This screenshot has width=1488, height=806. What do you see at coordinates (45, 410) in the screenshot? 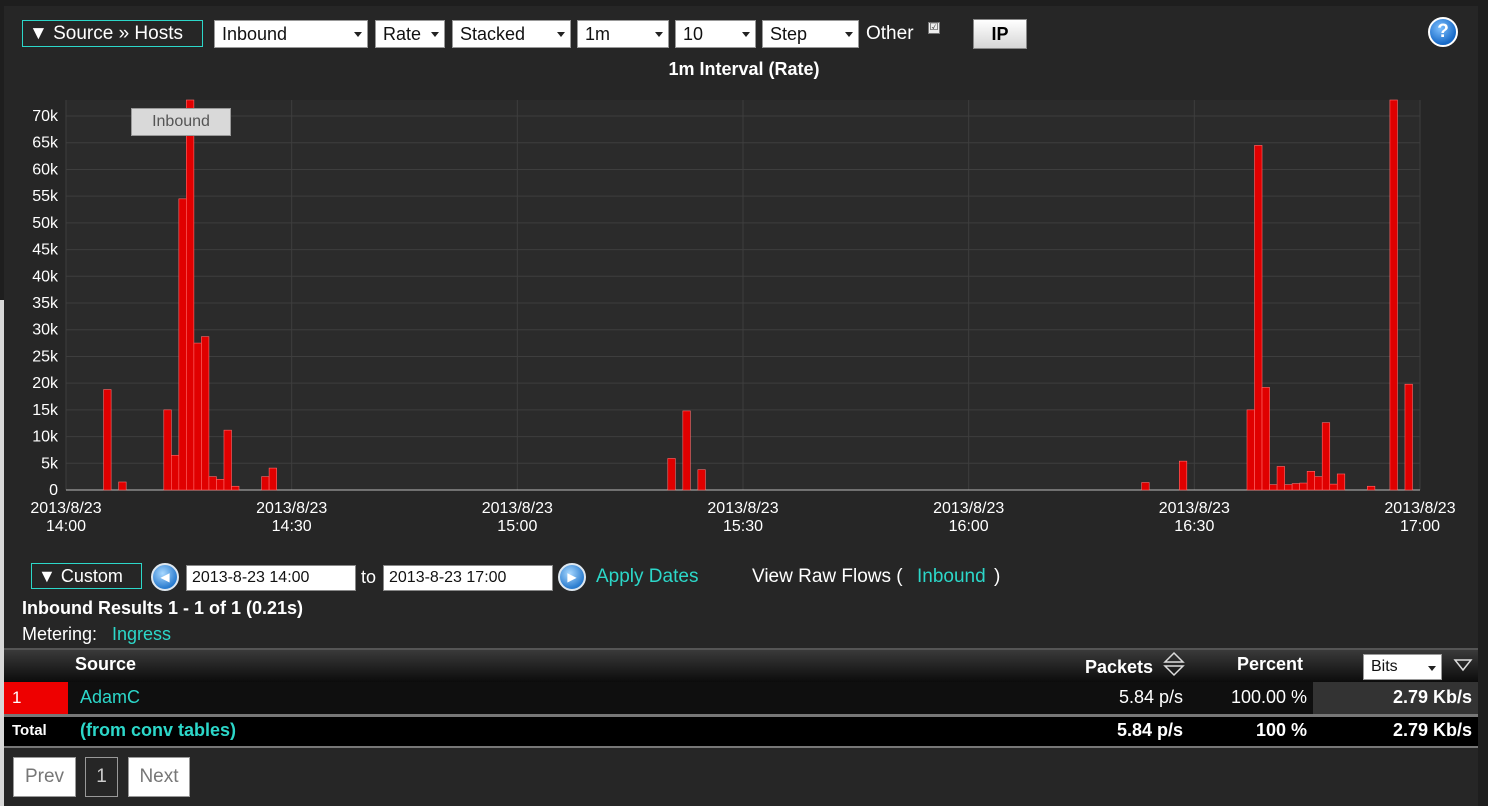
I see `y-tick-label: 15k` at bounding box center [45, 410].